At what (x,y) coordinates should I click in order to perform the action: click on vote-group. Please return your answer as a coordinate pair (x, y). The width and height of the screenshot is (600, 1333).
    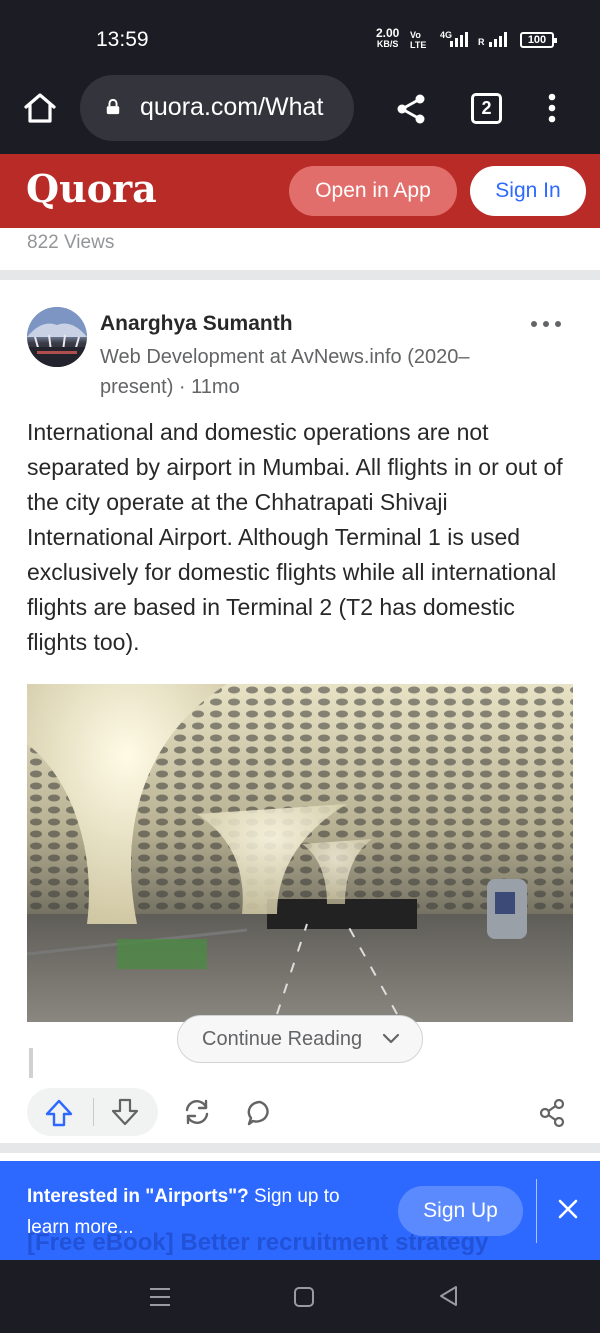
    Looking at the image, I should click on (92, 1112).